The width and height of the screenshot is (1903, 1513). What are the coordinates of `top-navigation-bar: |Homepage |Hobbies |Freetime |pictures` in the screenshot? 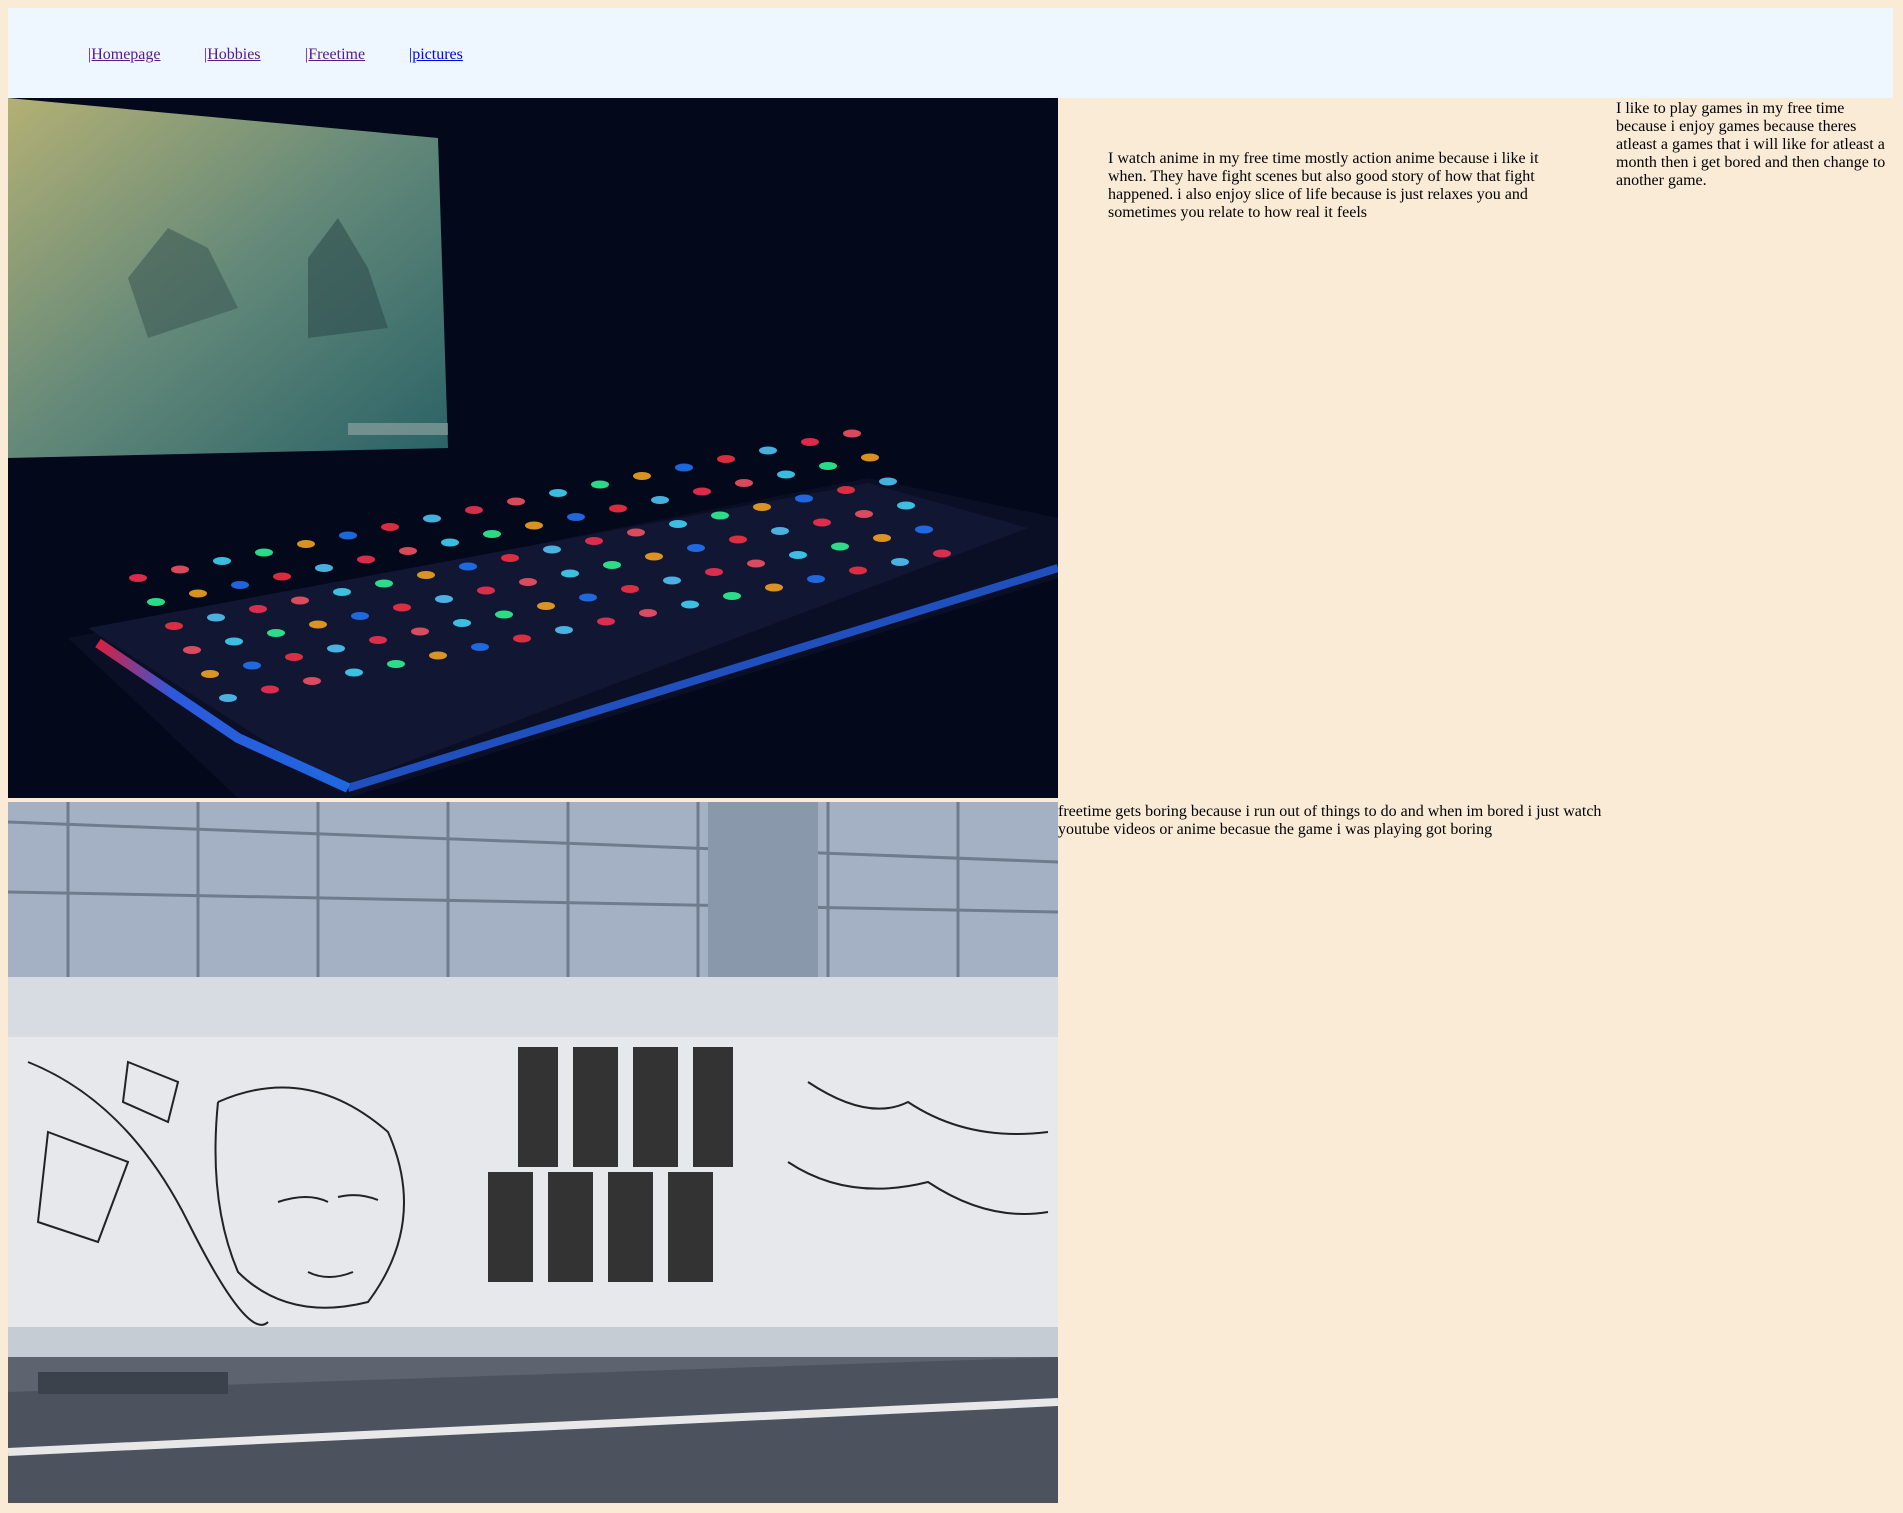 It's located at (950, 53).